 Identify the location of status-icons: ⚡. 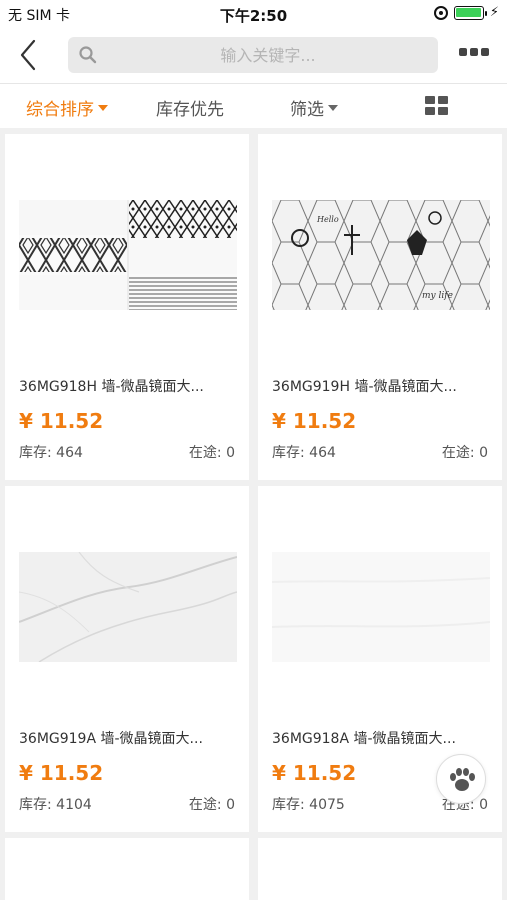
(466, 12).